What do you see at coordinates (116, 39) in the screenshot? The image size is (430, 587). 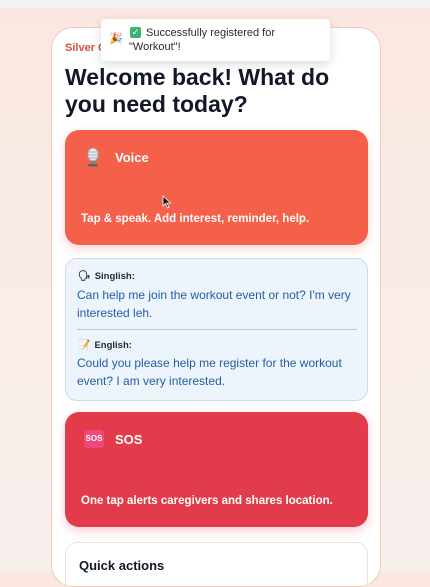 I see `party-popper-icon: 🎉` at bounding box center [116, 39].